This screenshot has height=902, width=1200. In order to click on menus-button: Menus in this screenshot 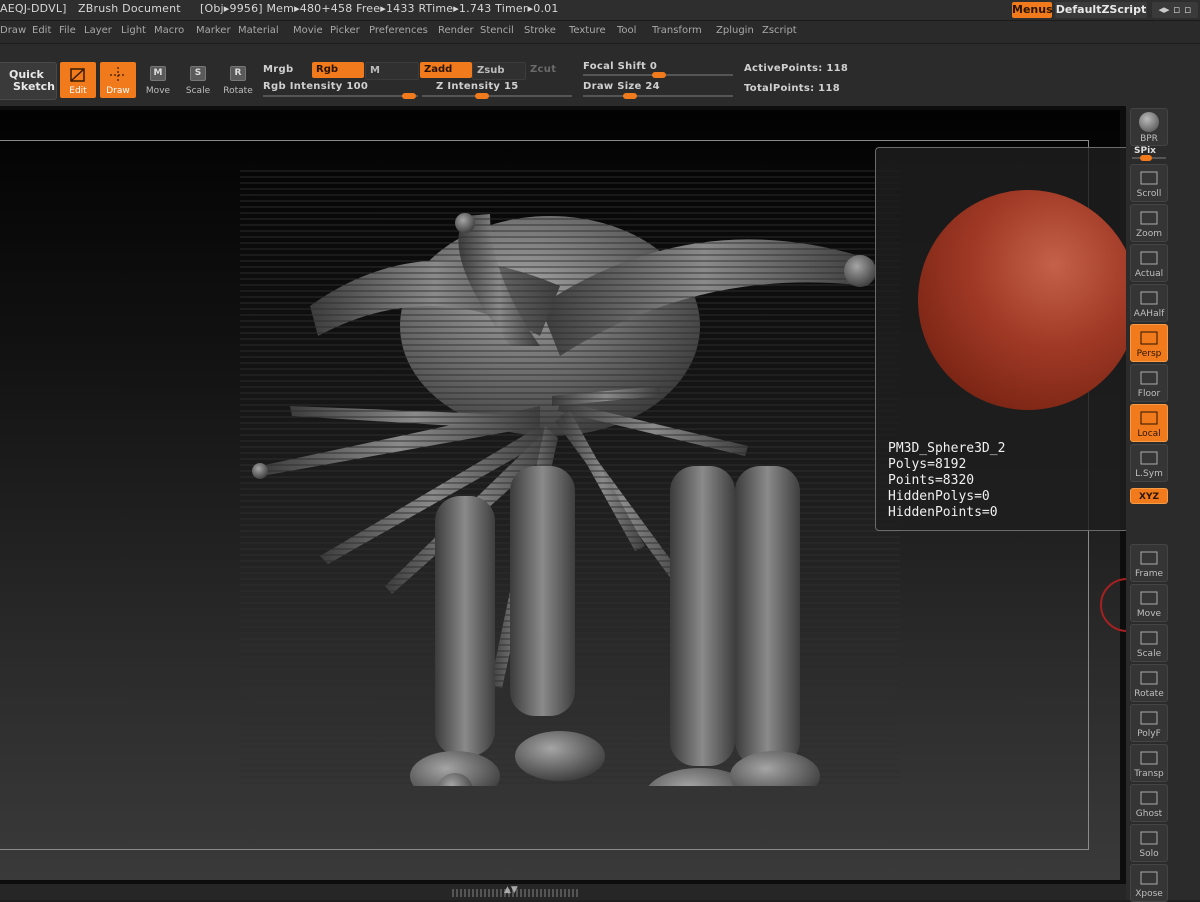, I will do `click(1032, 10)`.